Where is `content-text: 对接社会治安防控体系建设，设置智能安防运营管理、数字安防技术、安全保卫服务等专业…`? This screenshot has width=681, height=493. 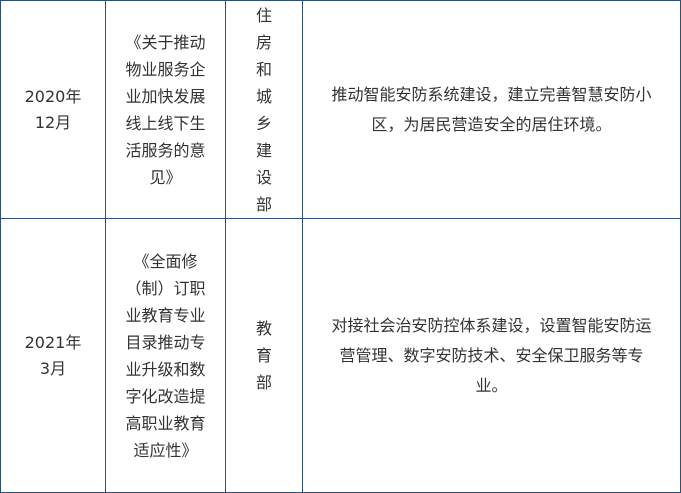
content-text: 对接社会治安防控体系建设，设置智能安防运营管理、数字安防技术、安全保卫服务等专业… is located at coordinates (491, 355).